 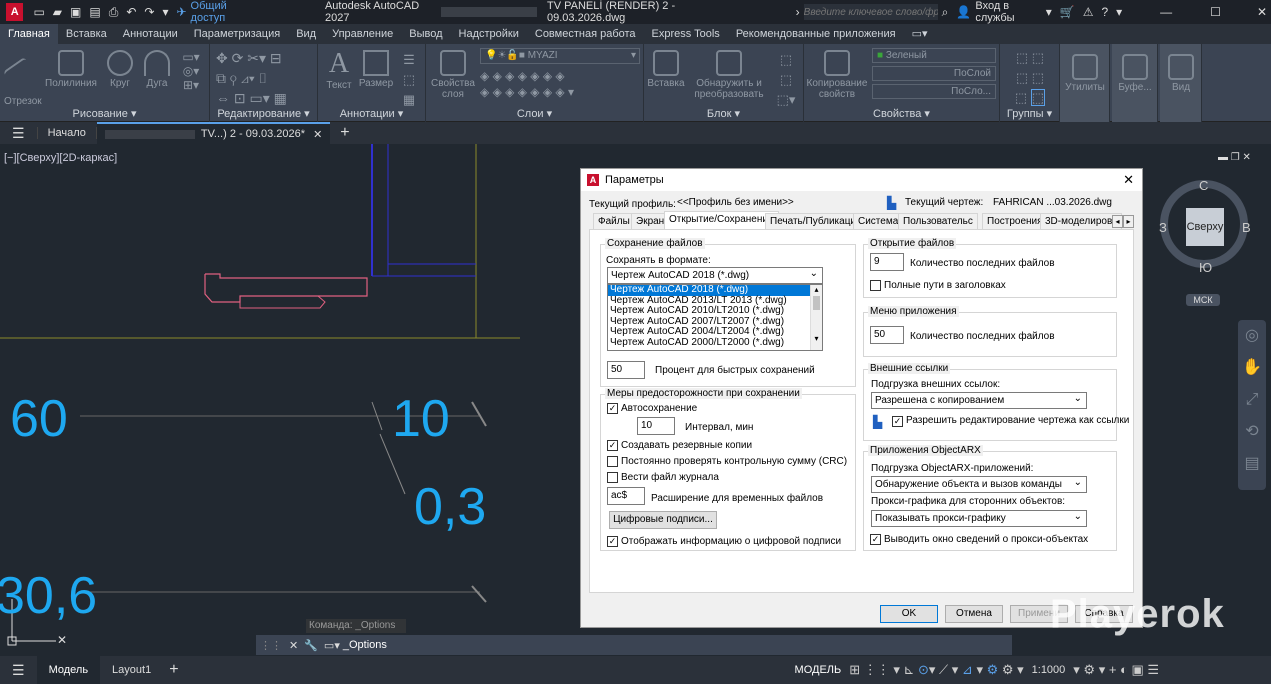 What do you see at coordinates (86, 34) in the screenshot?
I see `ribbon-tab-insert: Вставка` at bounding box center [86, 34].